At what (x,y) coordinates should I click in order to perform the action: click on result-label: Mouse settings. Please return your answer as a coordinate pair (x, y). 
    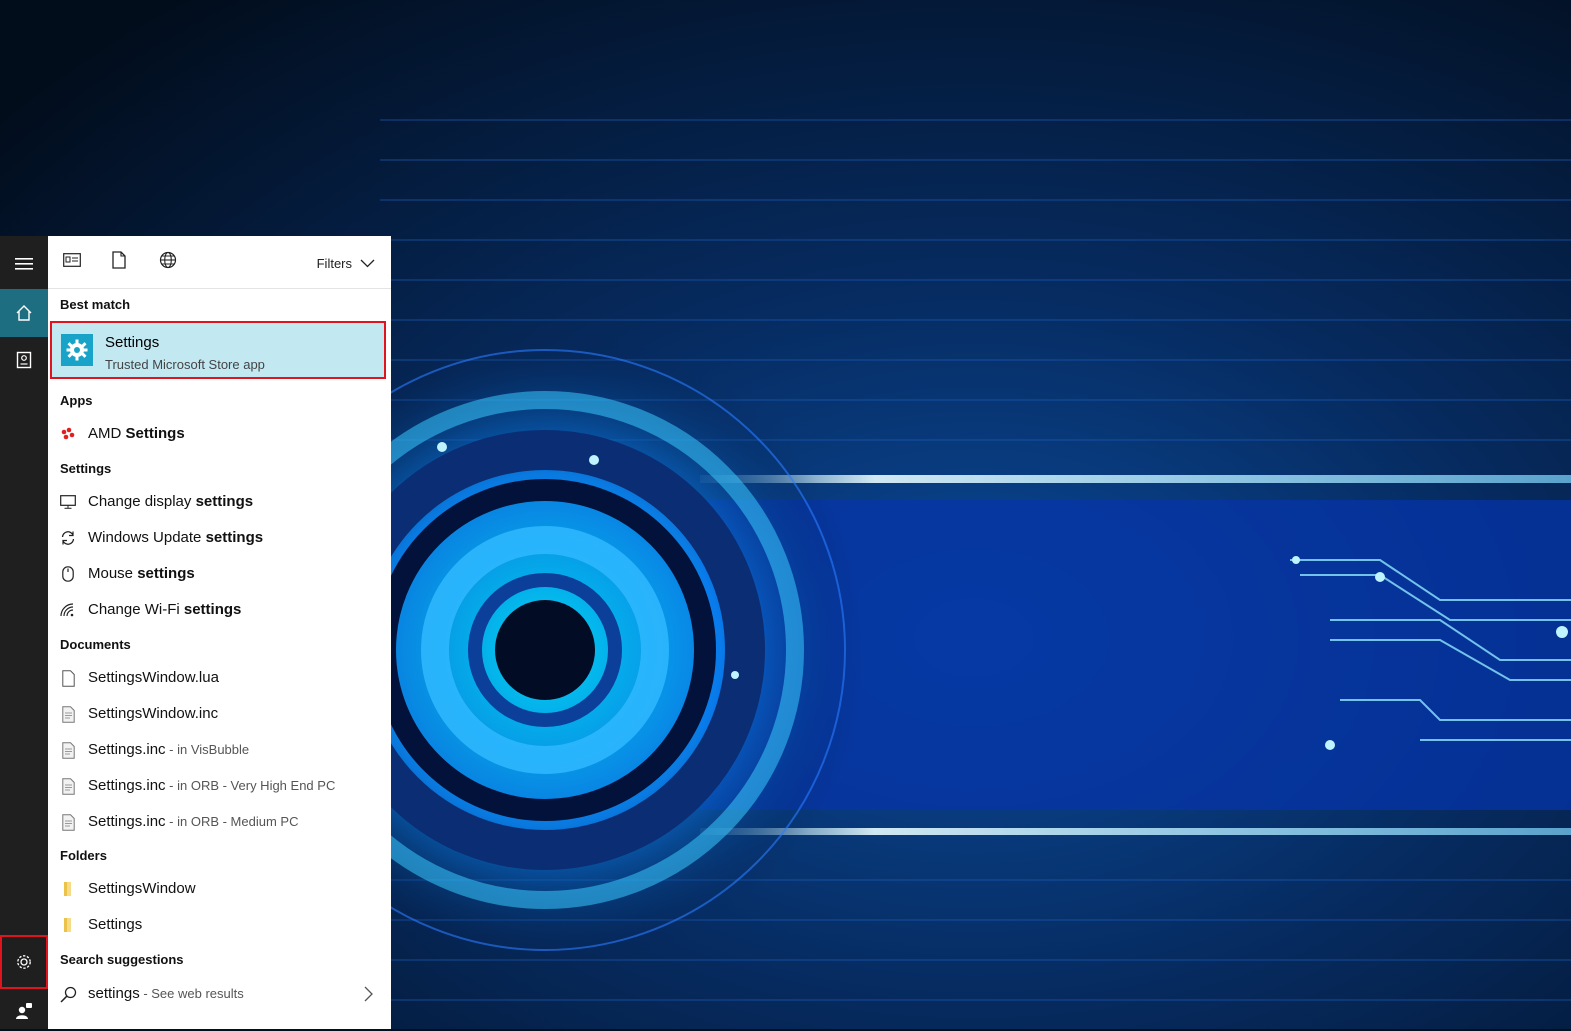
    Looking at the image, I should click on (141, 573).